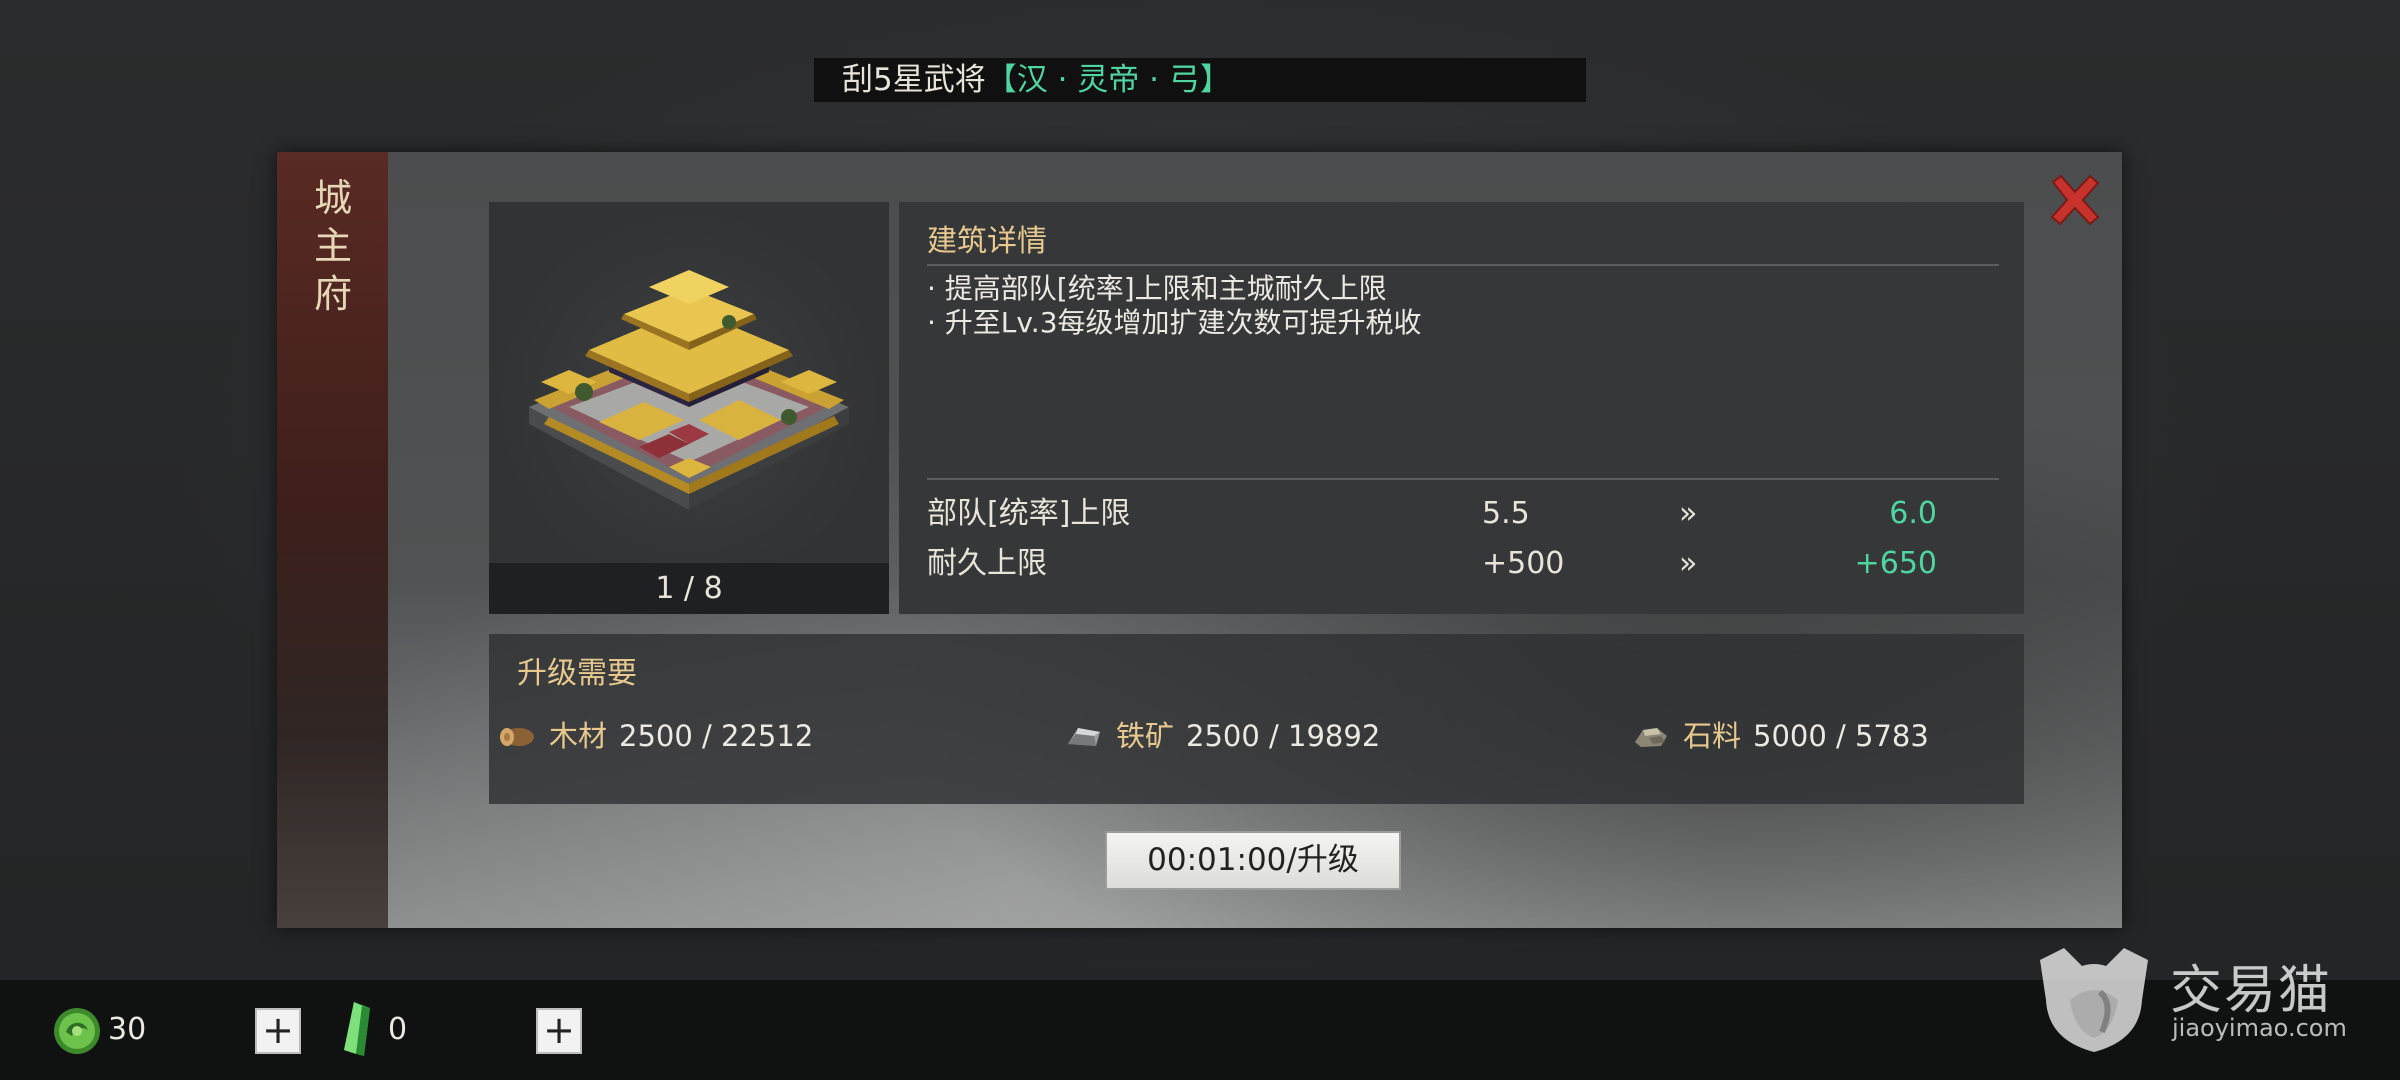  I want to click on requirement-name: 石料, so click(1712, 736).